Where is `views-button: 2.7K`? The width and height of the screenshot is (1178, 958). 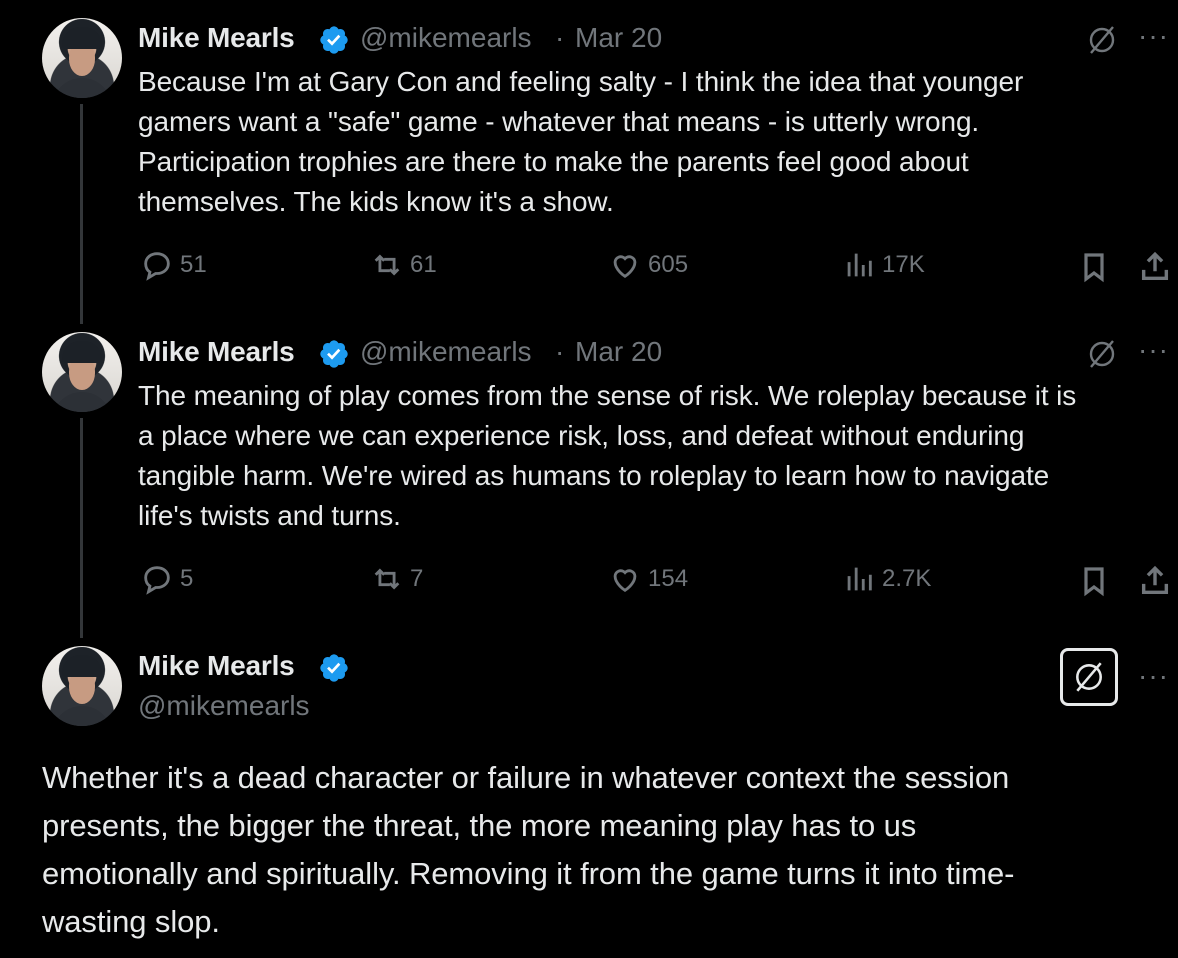 views-button: 2.7K is located at coordinates (886, 579).